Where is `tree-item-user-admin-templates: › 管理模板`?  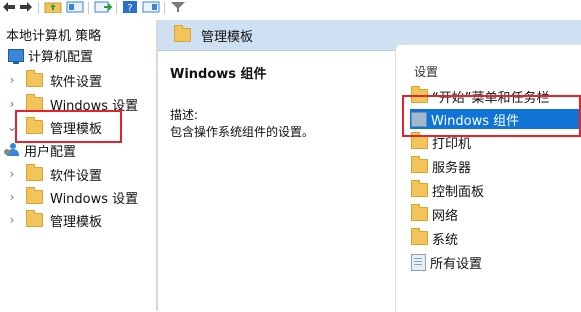 tree-item-user-admin-templates: › 管理模板 is located at coordinates (54, 220).